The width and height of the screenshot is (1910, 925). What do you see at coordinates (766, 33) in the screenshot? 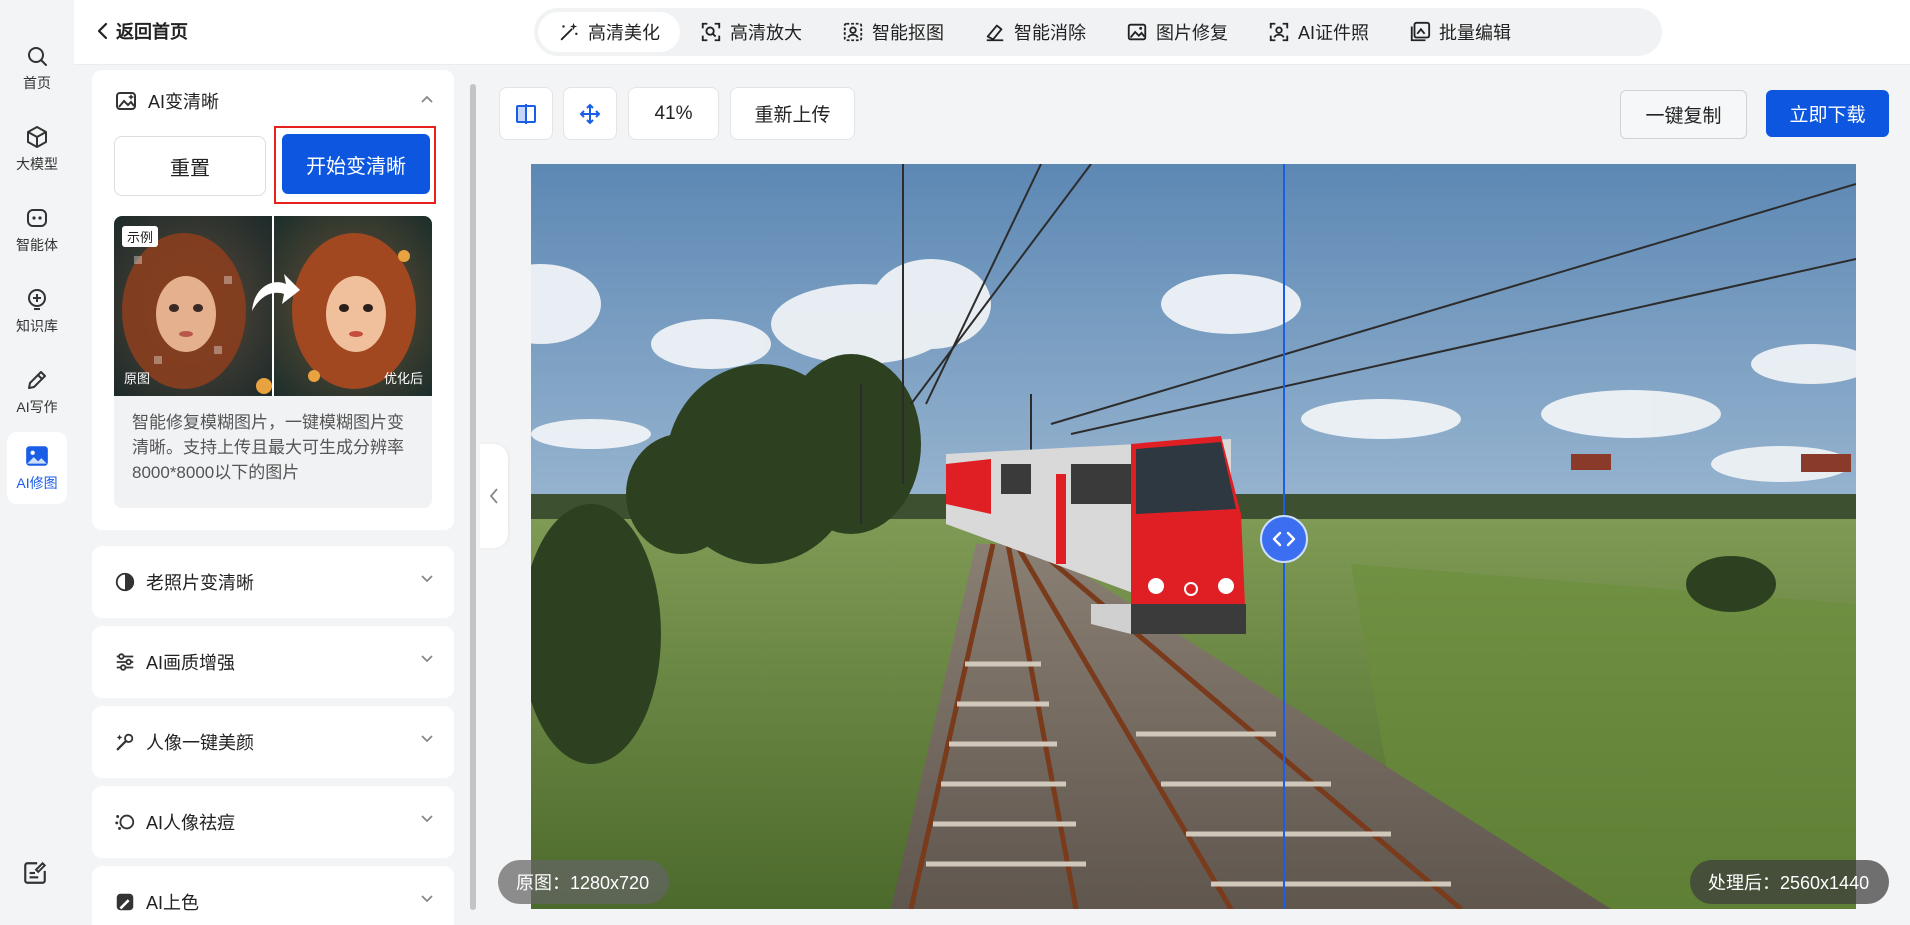
I see `tab-label: 高清放大` at bounding box center [766, 33].